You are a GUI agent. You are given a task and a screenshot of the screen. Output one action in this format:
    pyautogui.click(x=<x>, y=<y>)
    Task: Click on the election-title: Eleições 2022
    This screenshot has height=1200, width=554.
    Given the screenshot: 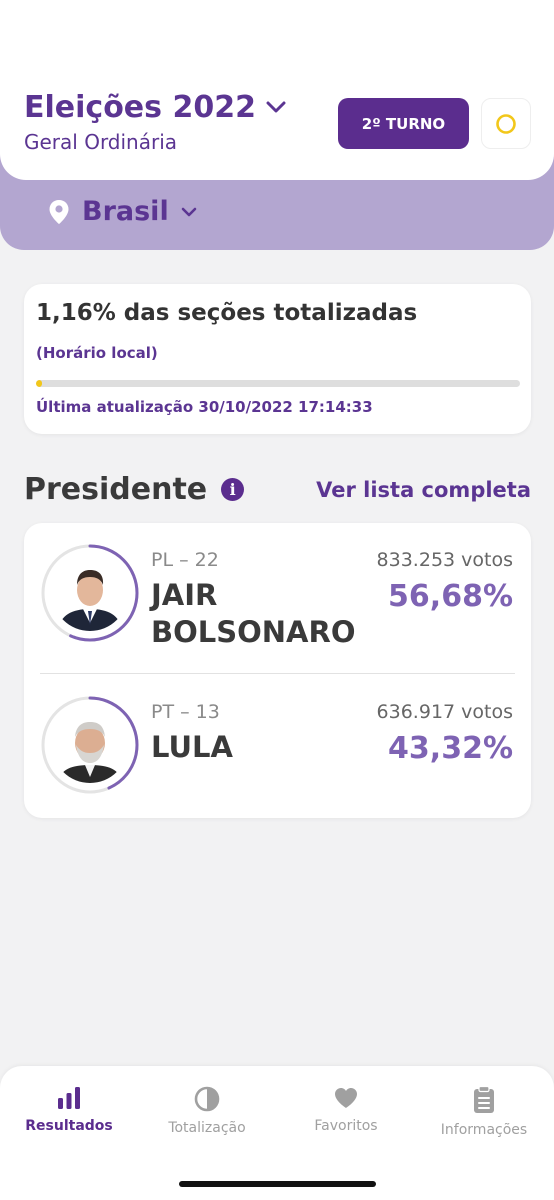 What is the action you would take?
    pyautogui.click(x=140, y=107)
    